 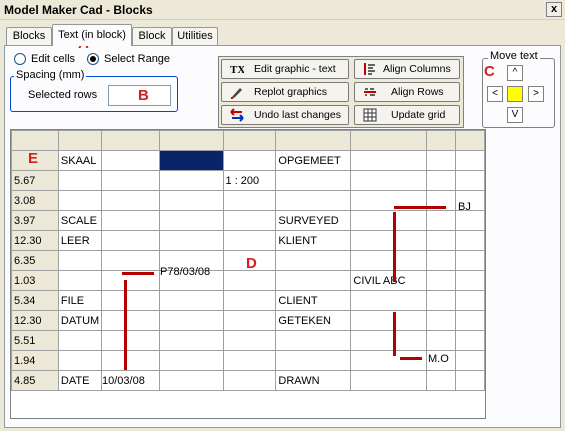 I want to click on row-header: 1.03, so click(x=35, y=280).